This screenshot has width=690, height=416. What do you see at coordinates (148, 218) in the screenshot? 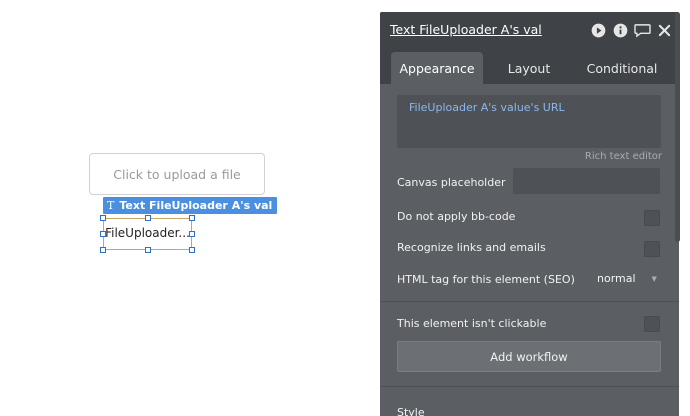
I see `resize-handle-top-middle` at bounding box center [148, 218].